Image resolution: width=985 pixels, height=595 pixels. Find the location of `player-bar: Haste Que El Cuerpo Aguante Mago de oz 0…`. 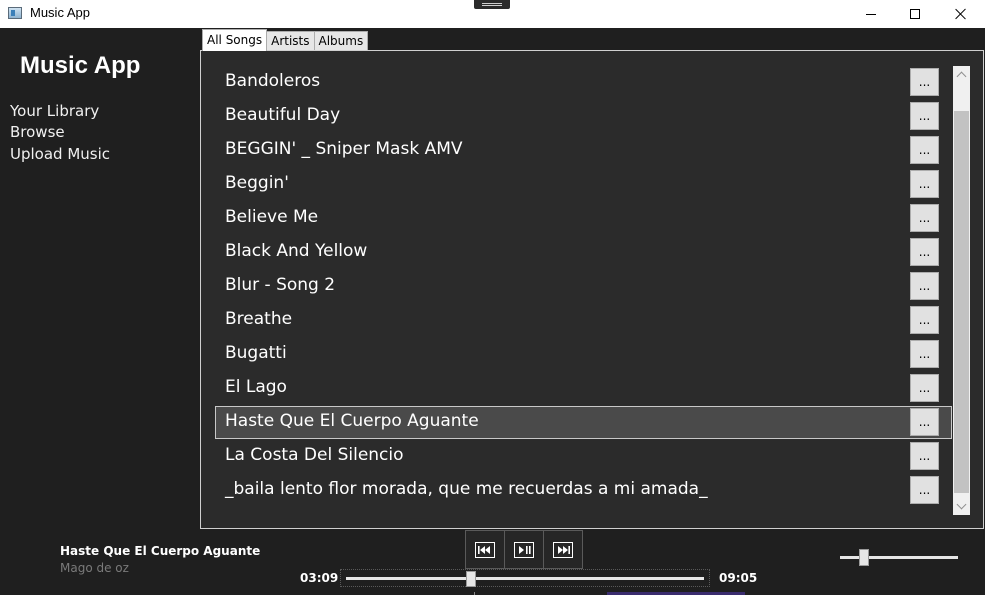

player-bar: Haste Que El Cuerpo Aguante Mago de oz 0… is located at coordinates (492, 562).